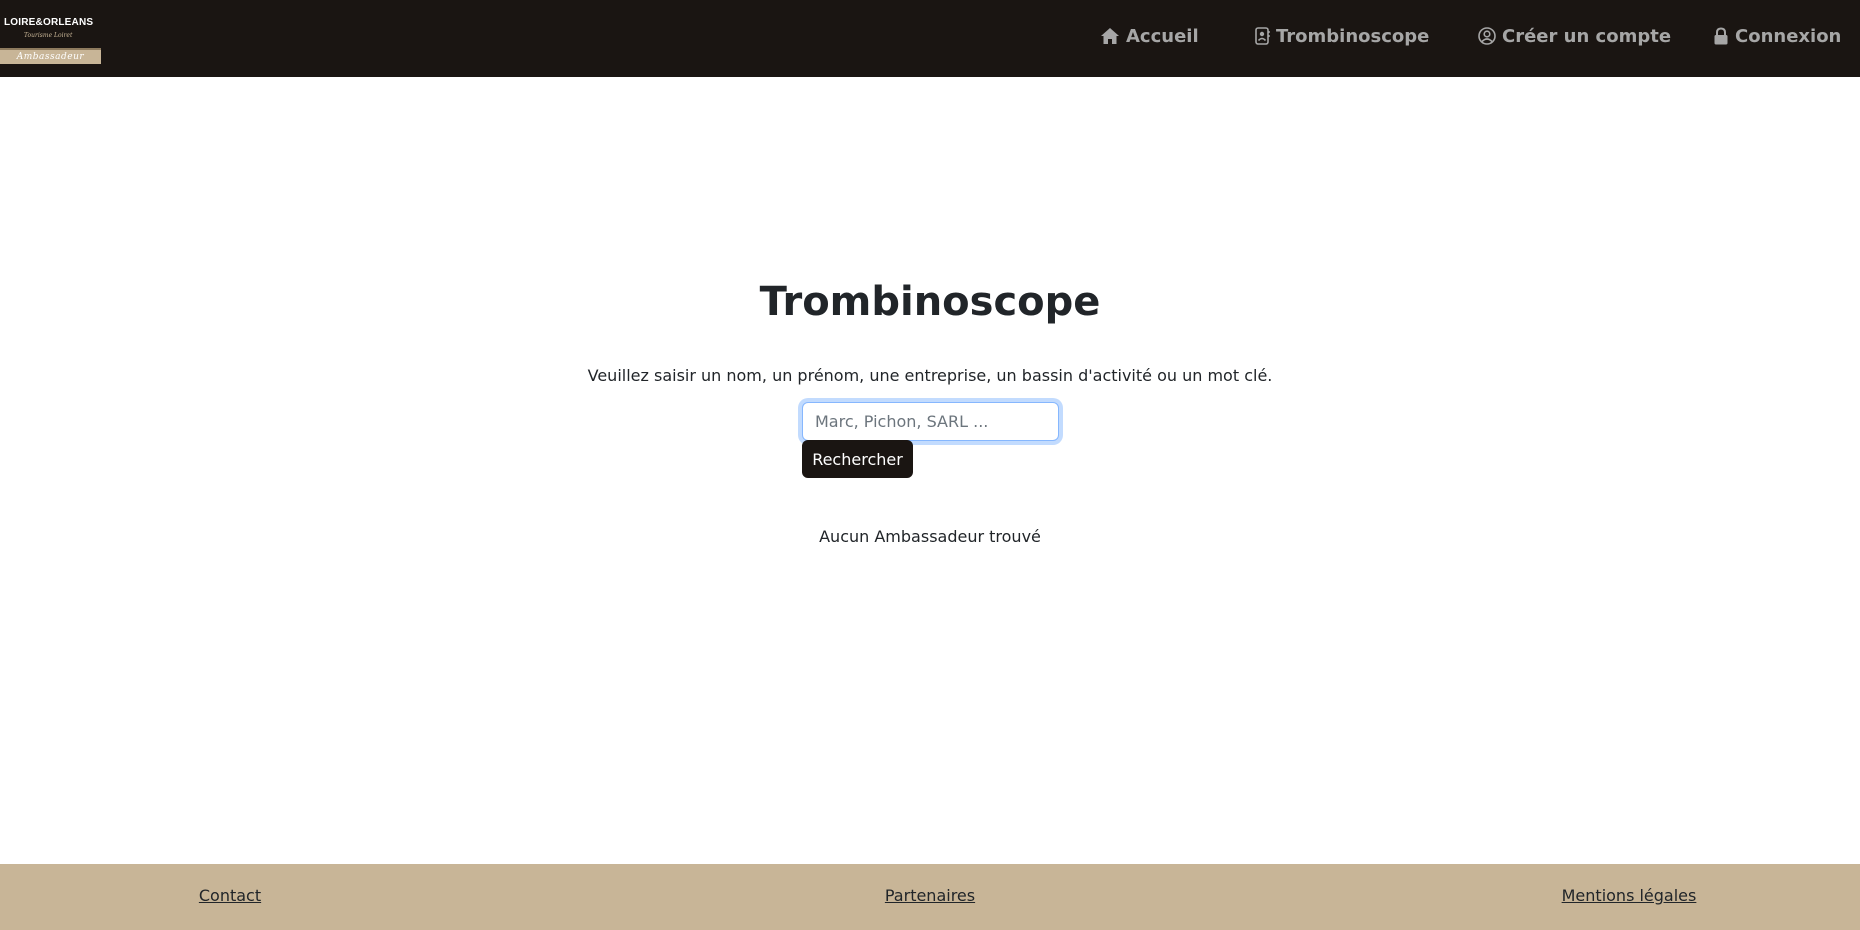 Image resolution: width=1860 pixels, height=930 pixels. I want to click on footer-link-contact: Contact, so click(230, 895).